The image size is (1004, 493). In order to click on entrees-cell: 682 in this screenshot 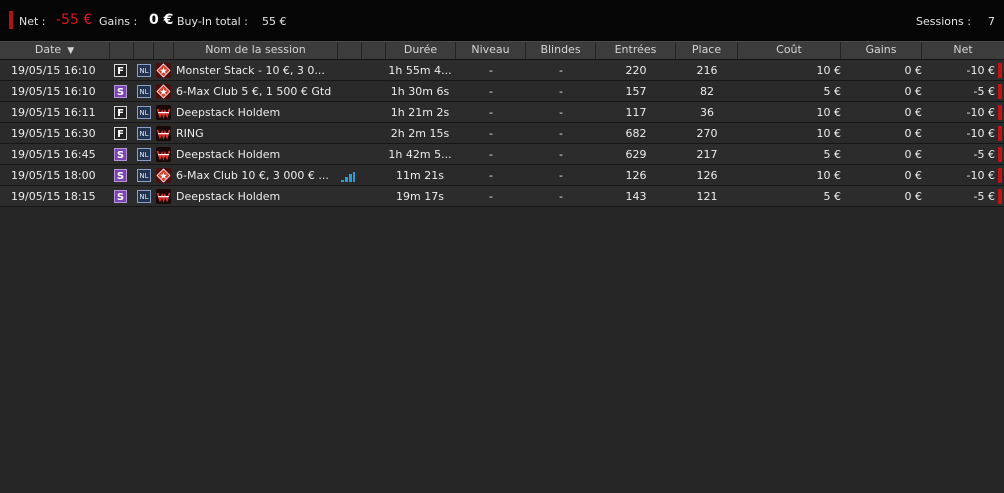, I will do `click(636, 133)`.